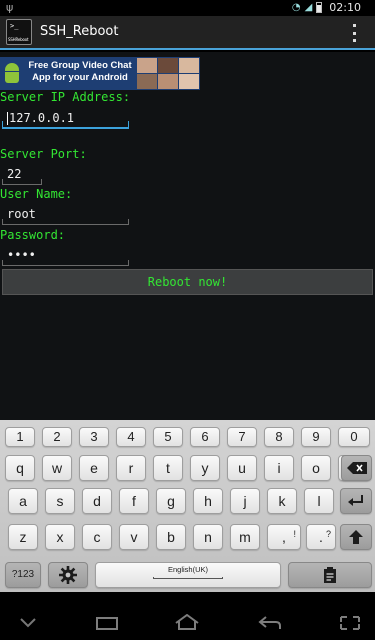 Image resolution: width=375 pixels, height=640 pixels. What do you see at coordinates (57, 468) in the screenshot?
I see `key-w: w` at bounding box center [57, 468].